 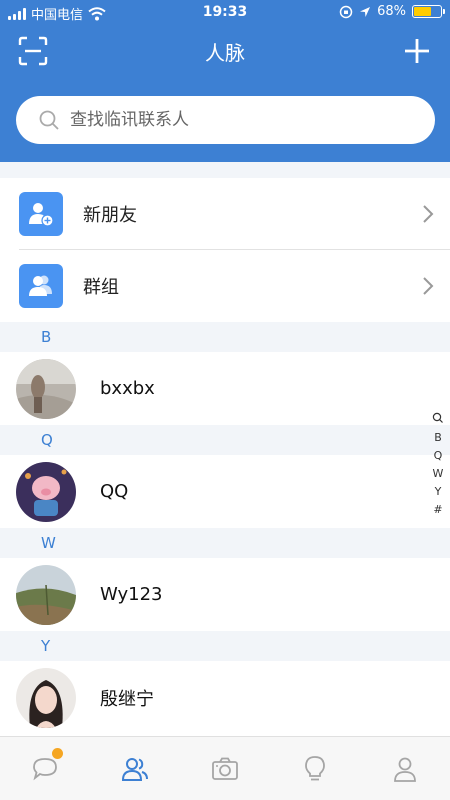 I want to click on tab-bar, so click(x=225, y=768).